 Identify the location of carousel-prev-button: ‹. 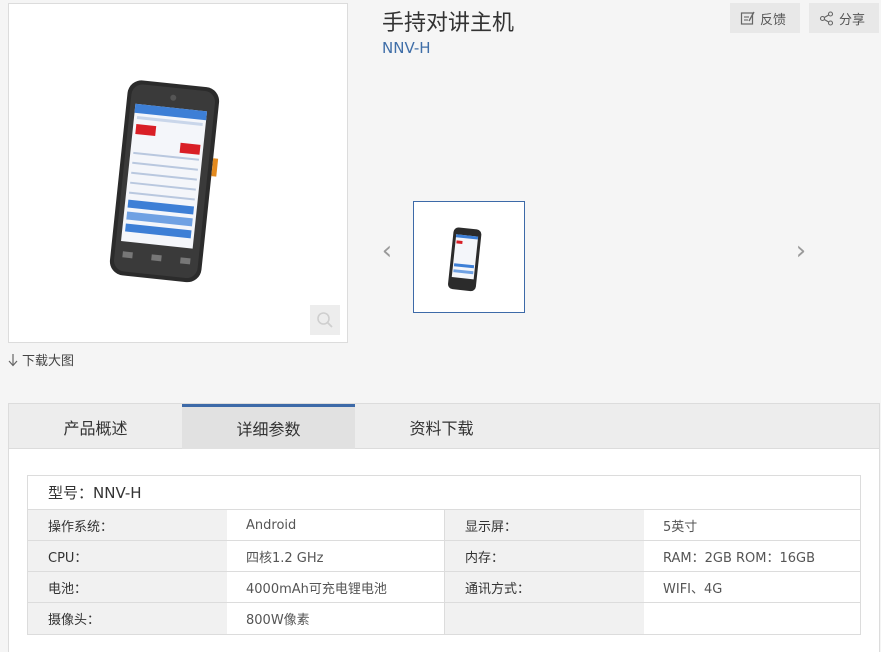
(387, 251).